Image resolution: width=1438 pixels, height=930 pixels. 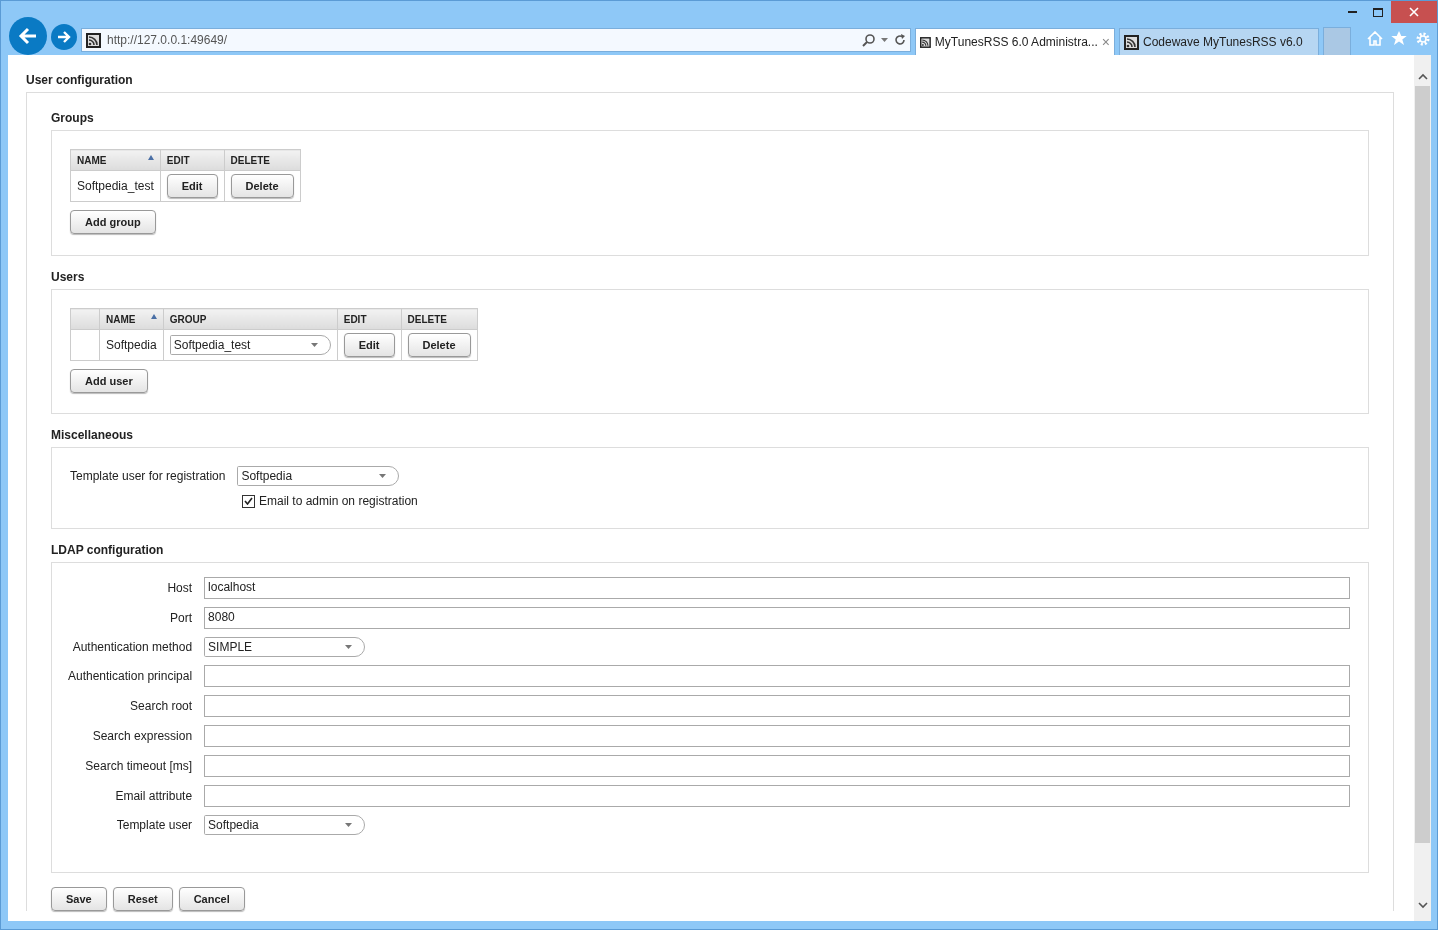 What do you see at coordinates (109, 381) in the screenshot?
I see `add-user-button: Add user` at bounding box center [109, 381].